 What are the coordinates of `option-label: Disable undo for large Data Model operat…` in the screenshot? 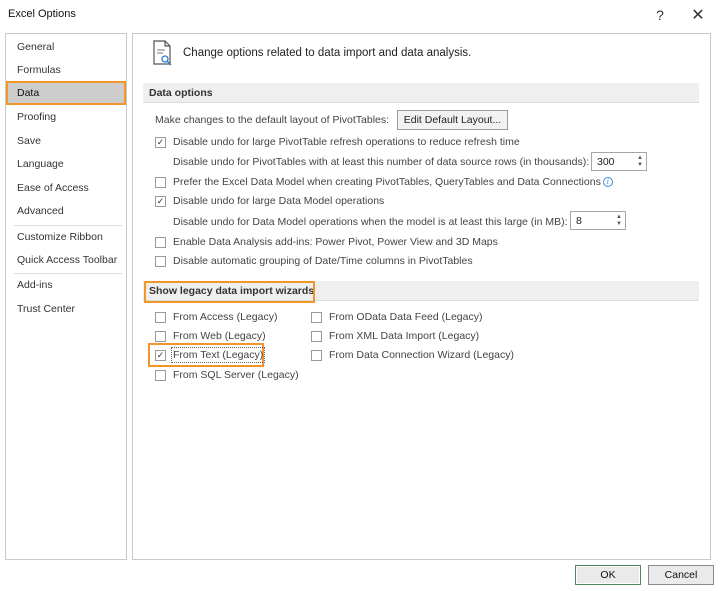 It's located at (279, 201).